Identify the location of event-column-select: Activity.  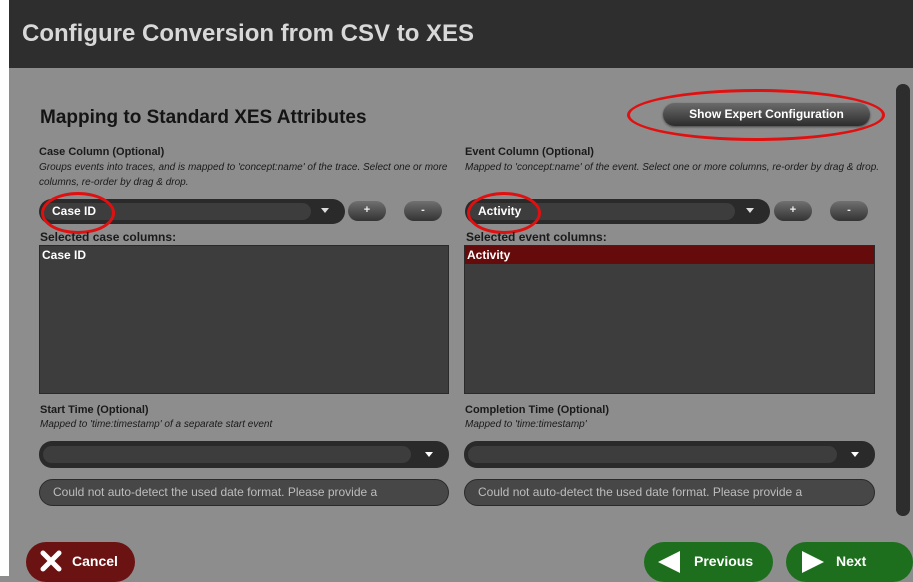
(617, 211).